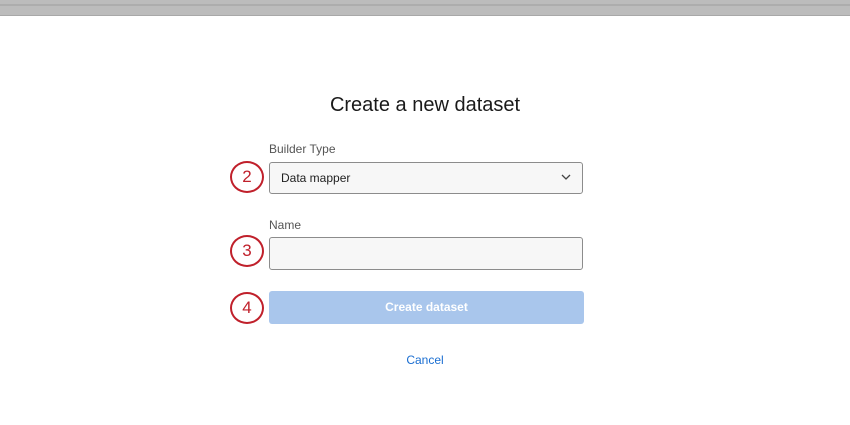 This screenshot has width=850, height=425. I want to click on builder-type-label: Builder Type, so click(302, 149).